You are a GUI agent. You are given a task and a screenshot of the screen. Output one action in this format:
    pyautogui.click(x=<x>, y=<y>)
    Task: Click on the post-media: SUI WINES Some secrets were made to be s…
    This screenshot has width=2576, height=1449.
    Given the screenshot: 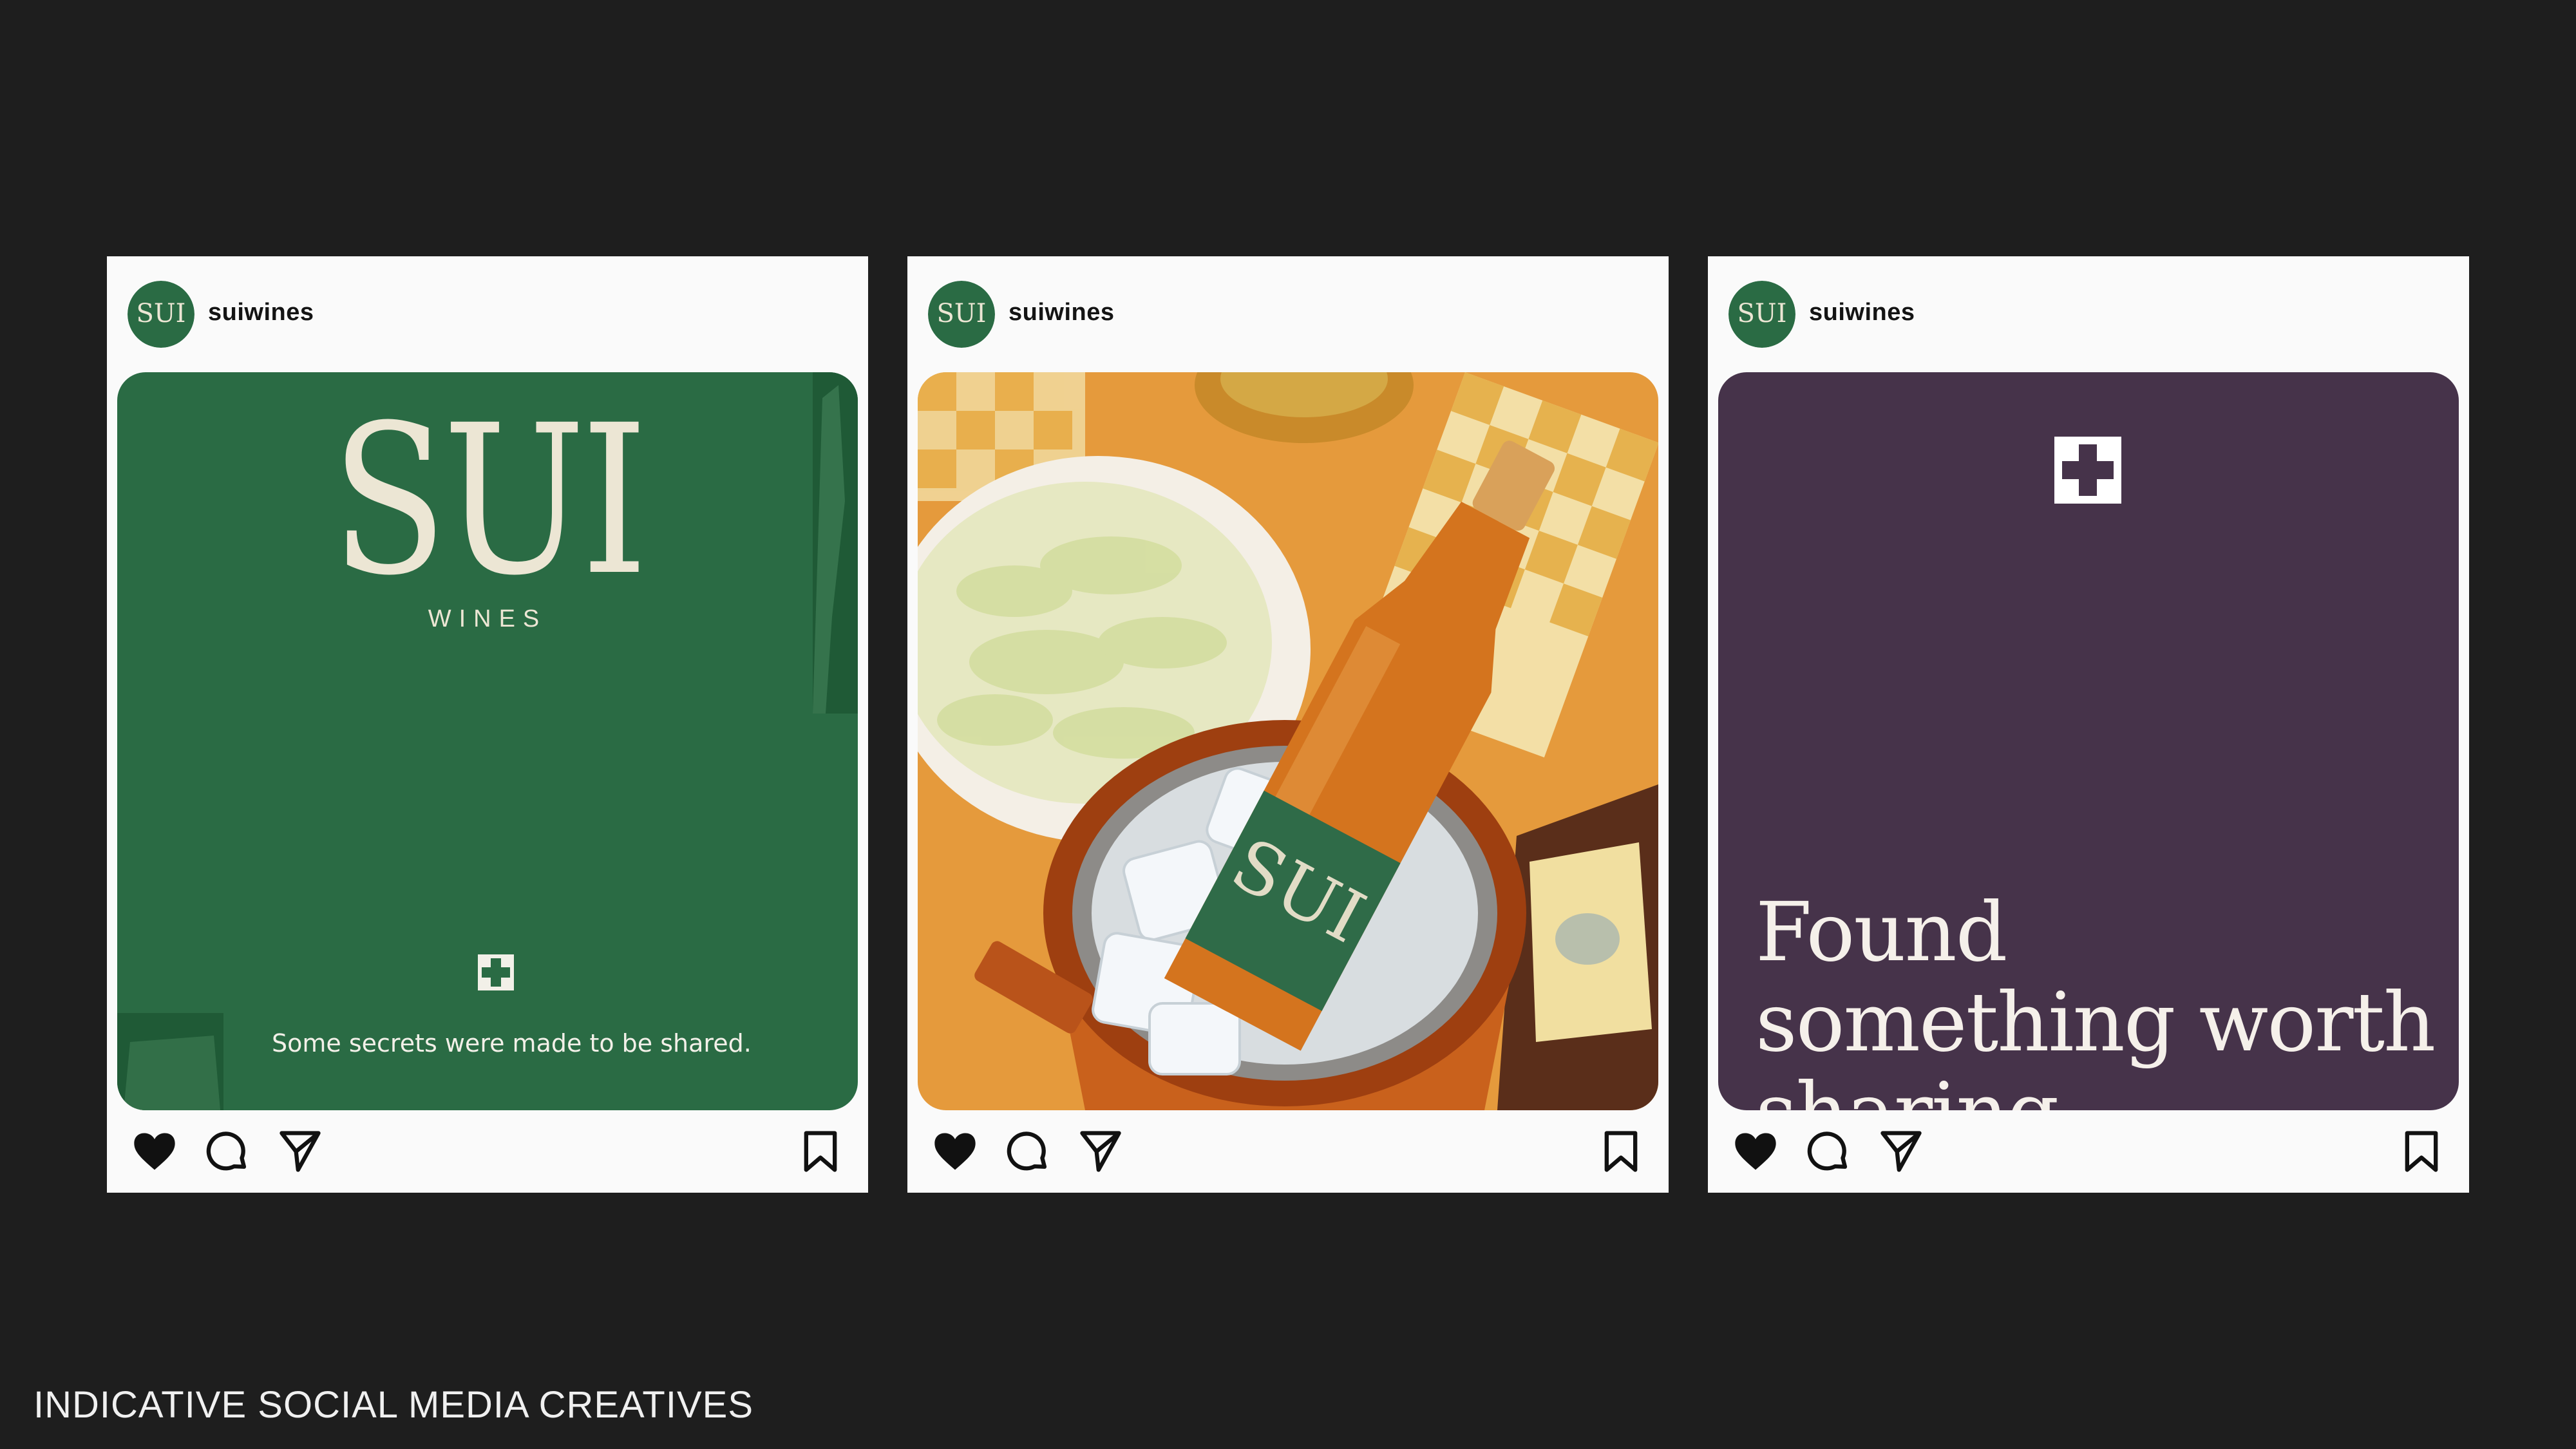 What is the action you would take?
    pyautogui.click(x=487, y=741)
    